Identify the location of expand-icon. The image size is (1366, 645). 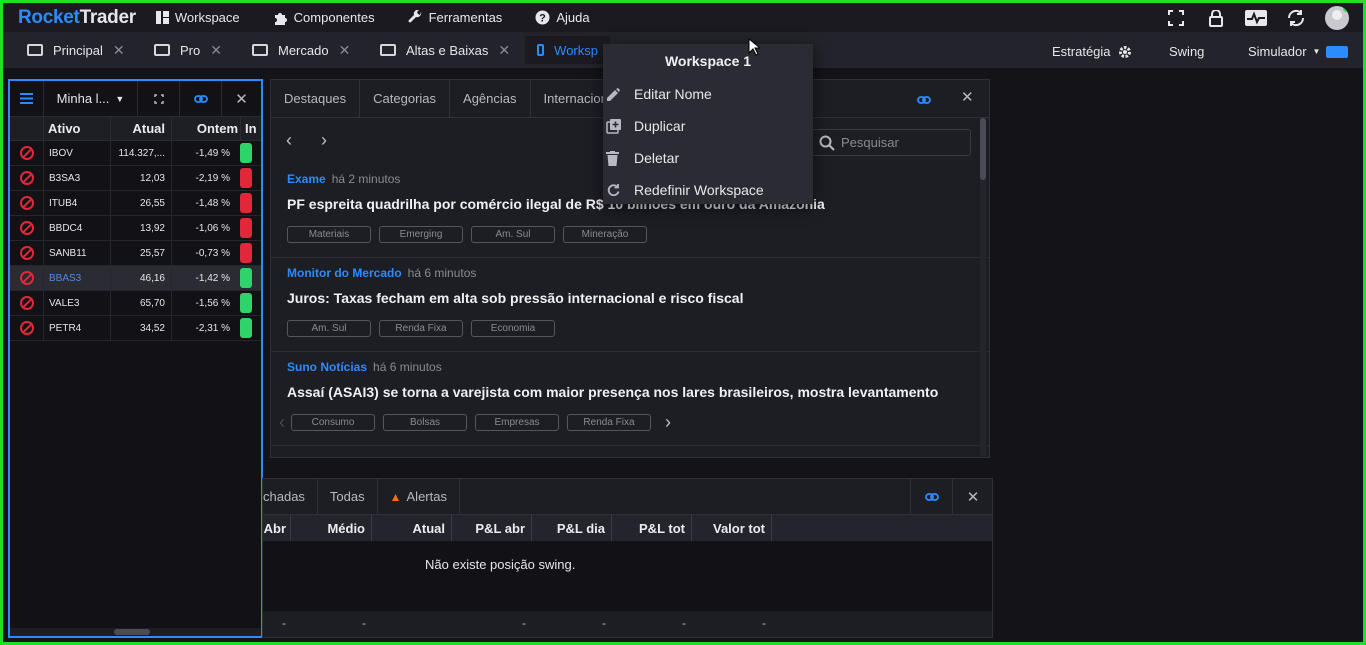
(159, 99).